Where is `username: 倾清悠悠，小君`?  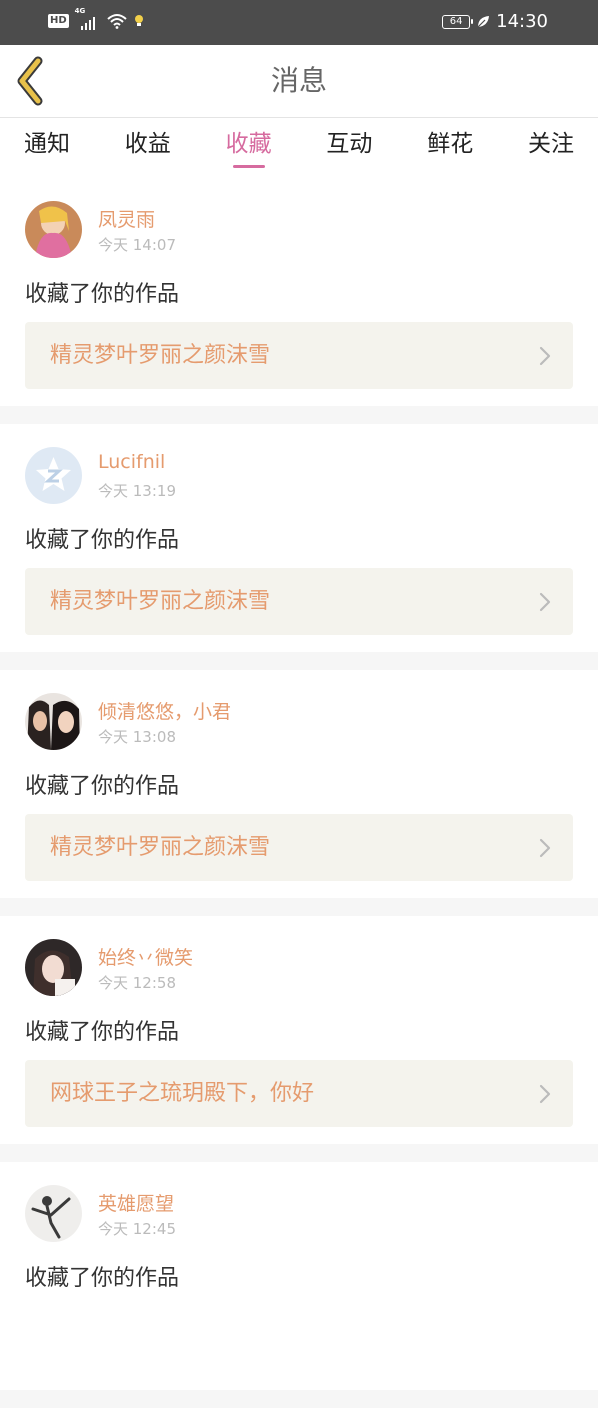
username: 倾清悠悠，小君 is located at coordinates (164, 710).